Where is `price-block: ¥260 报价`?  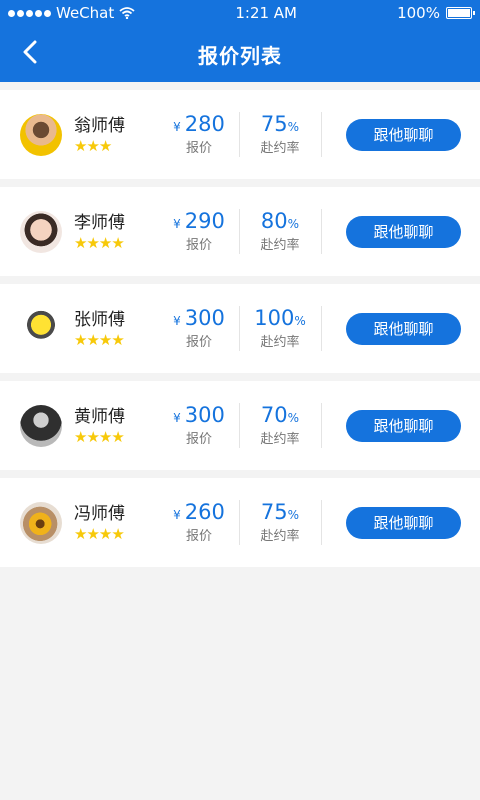 price-block: ¥260 报价 is located at coordinates (199, 522).